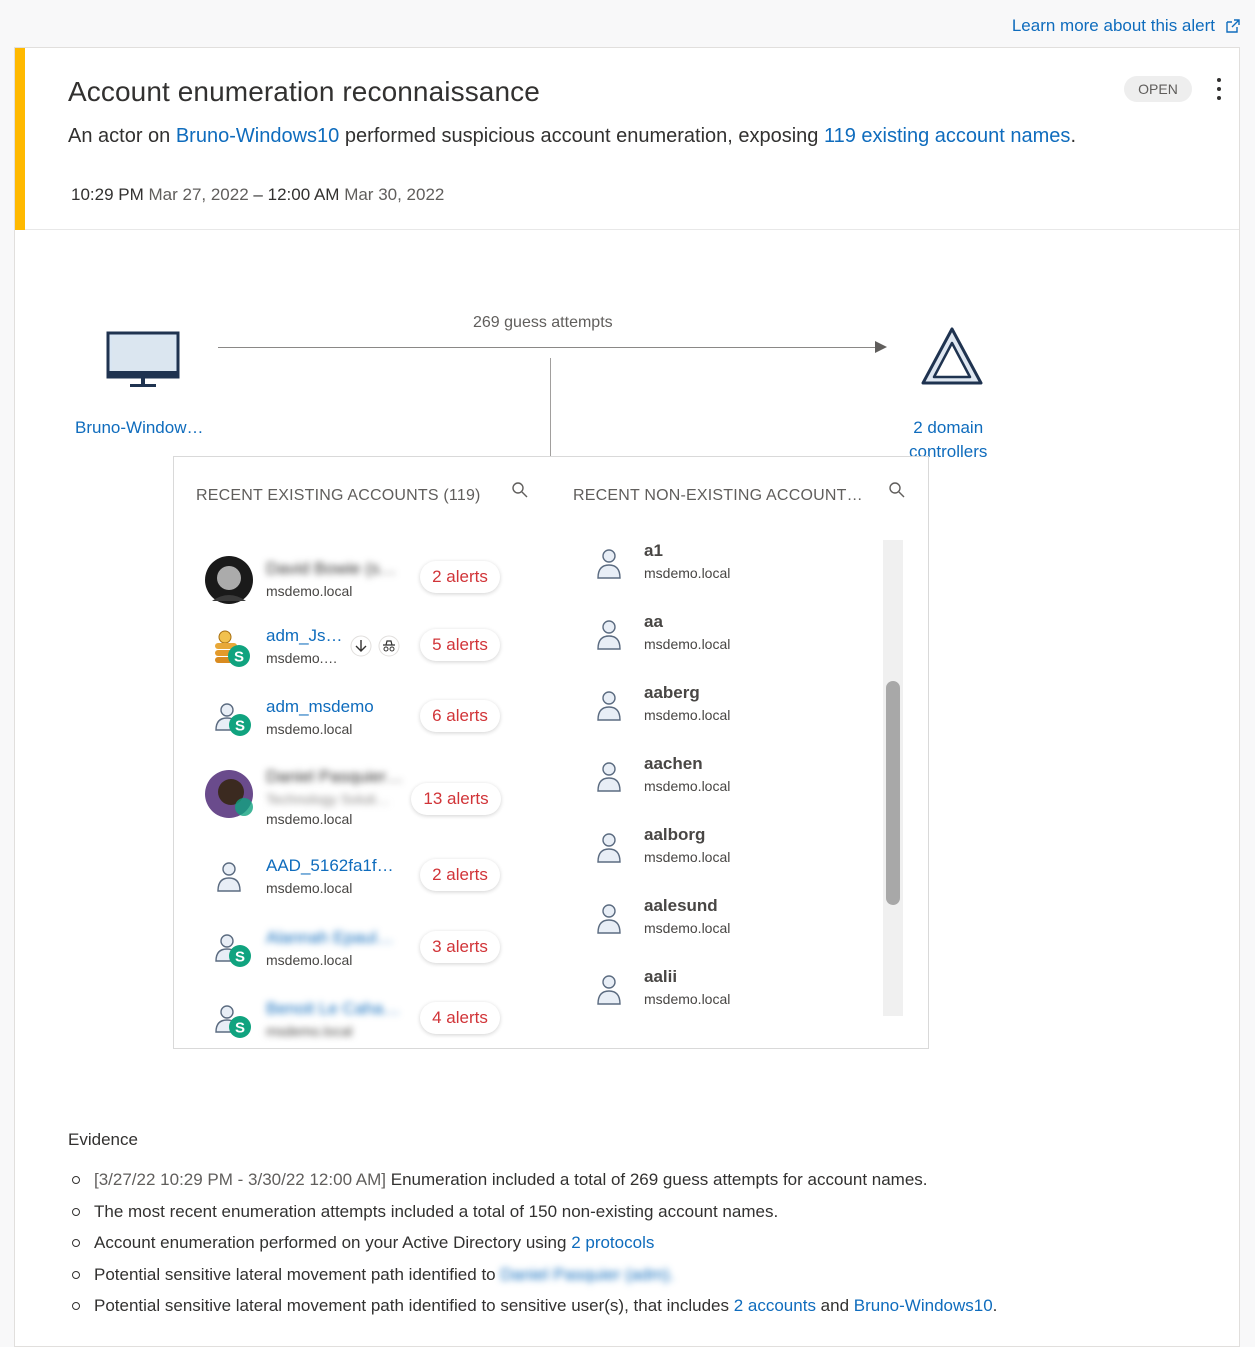 This screenshot has height=1347, width=1255. I want to click on arrow-line, so click(548, 347).